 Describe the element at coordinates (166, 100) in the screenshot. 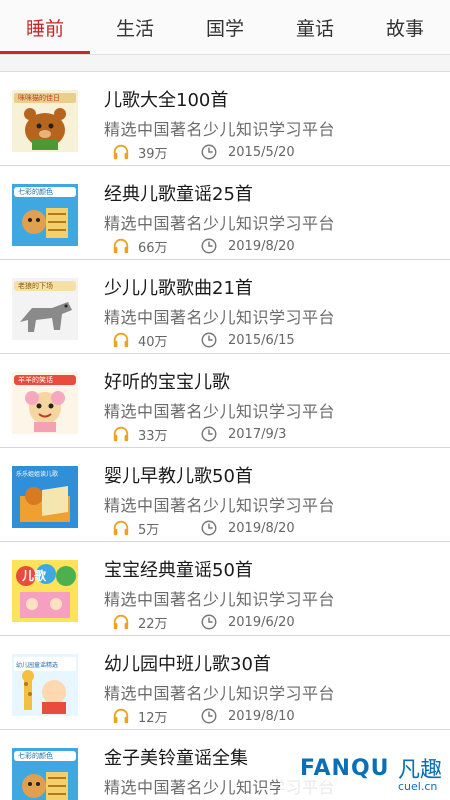

I see `album-title: 儿歌大全100首` at that location.